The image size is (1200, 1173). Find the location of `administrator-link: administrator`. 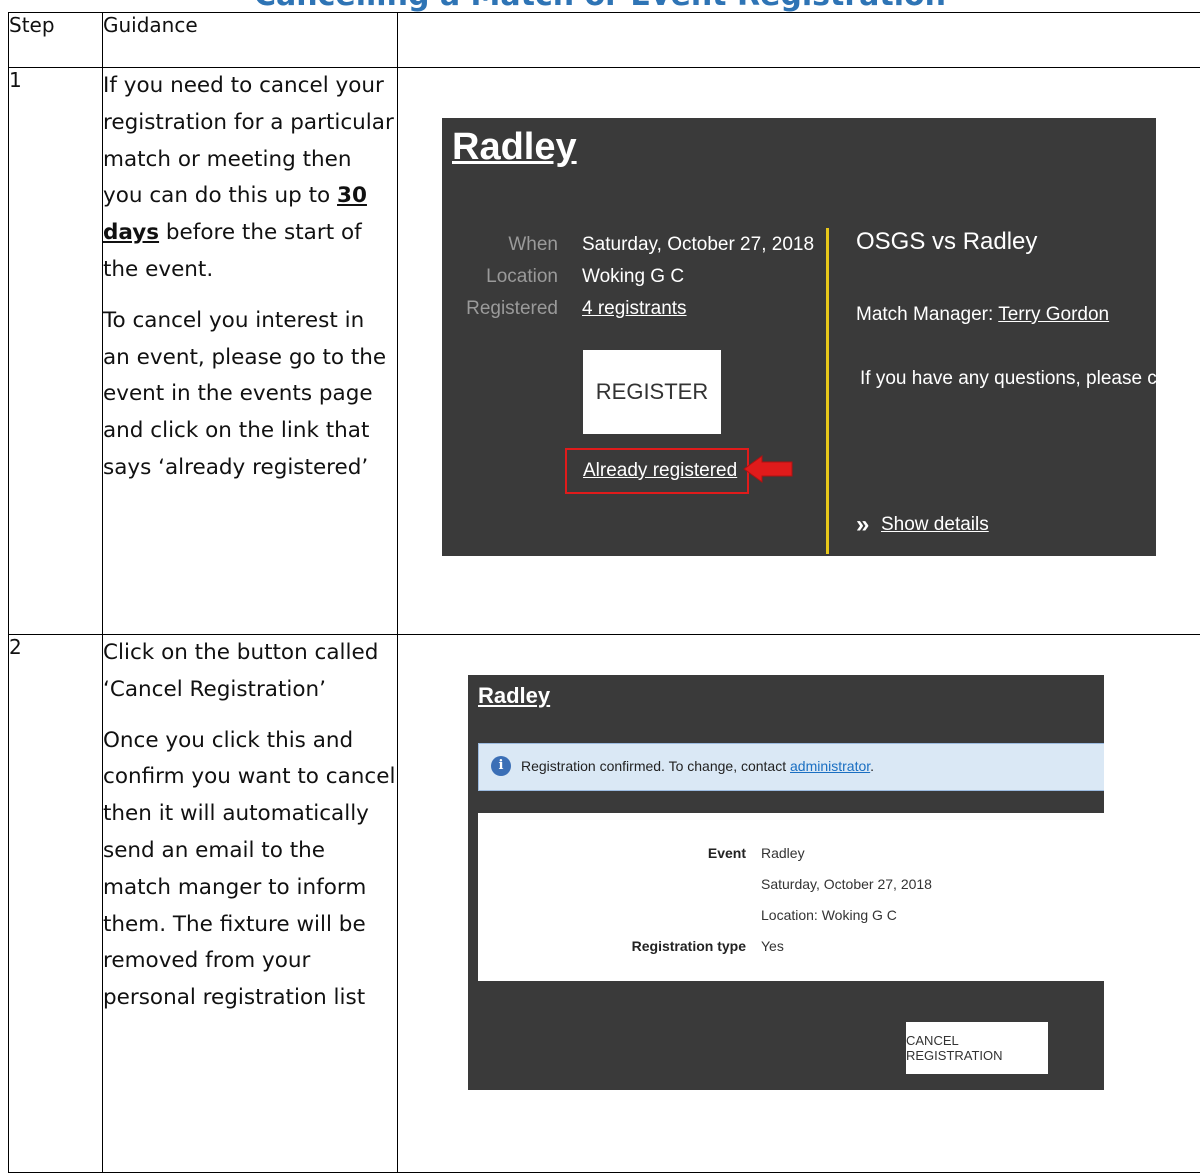

administrator-link: administrator is located at coordinates (830, 766).